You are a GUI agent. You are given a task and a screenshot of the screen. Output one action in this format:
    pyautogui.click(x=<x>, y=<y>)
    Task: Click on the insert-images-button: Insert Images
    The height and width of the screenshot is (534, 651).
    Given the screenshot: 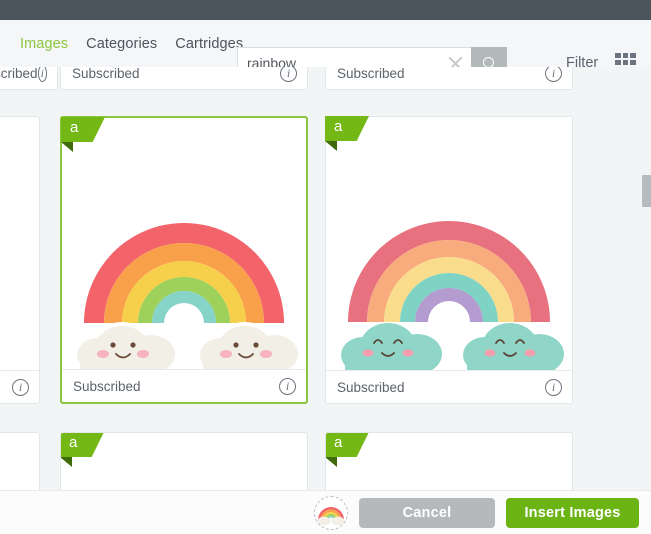 What is the action you would take?
    pyautogui.click(x=572, y=512)
    